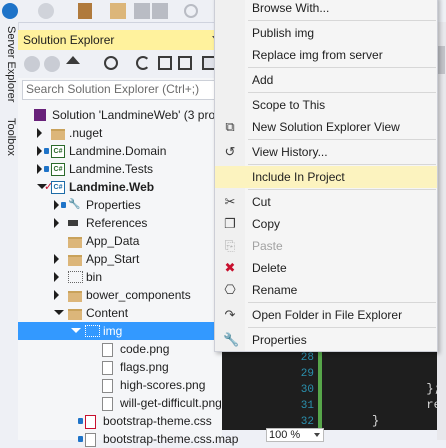  I want to click on tree-item: .nuget, so click(120, 133).